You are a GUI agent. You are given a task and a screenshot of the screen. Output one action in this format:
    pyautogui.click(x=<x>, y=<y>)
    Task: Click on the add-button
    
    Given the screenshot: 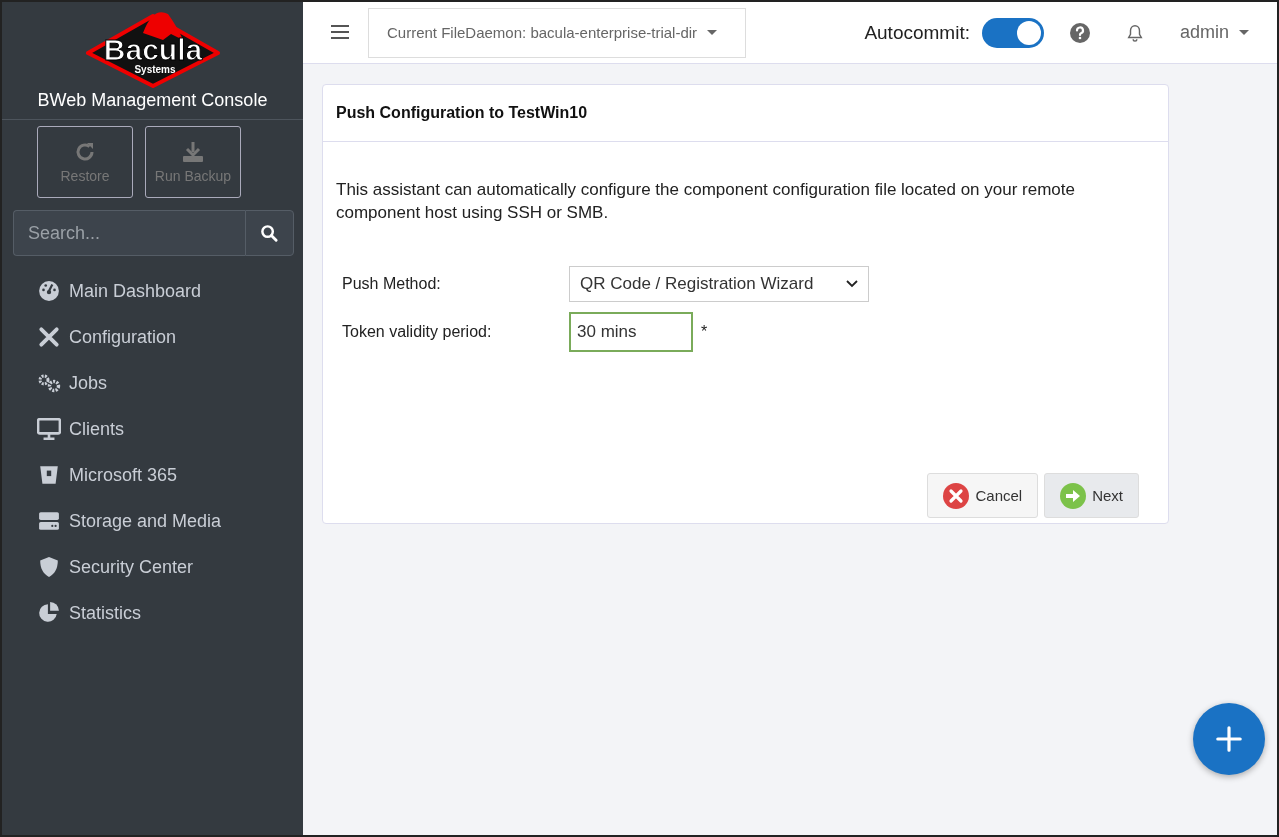 What is the action you would take?
    pyautogui.click(x=1229, y=739)
    